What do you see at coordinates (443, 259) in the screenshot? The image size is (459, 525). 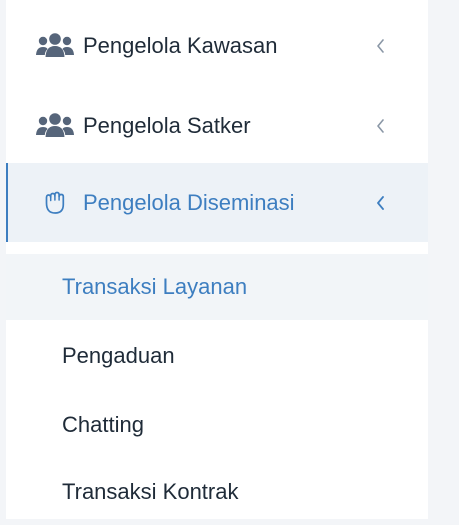 I see `main-content-area` at bounding box center [443, 259].